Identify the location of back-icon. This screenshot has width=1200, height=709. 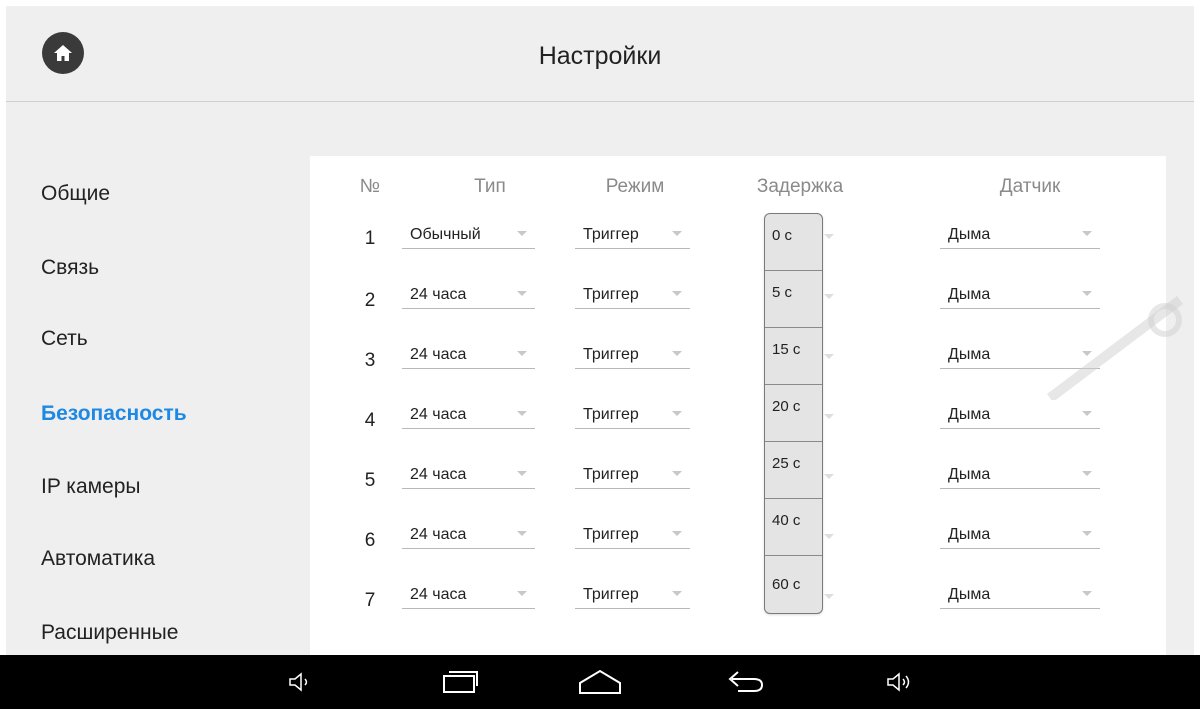
(746, 681).